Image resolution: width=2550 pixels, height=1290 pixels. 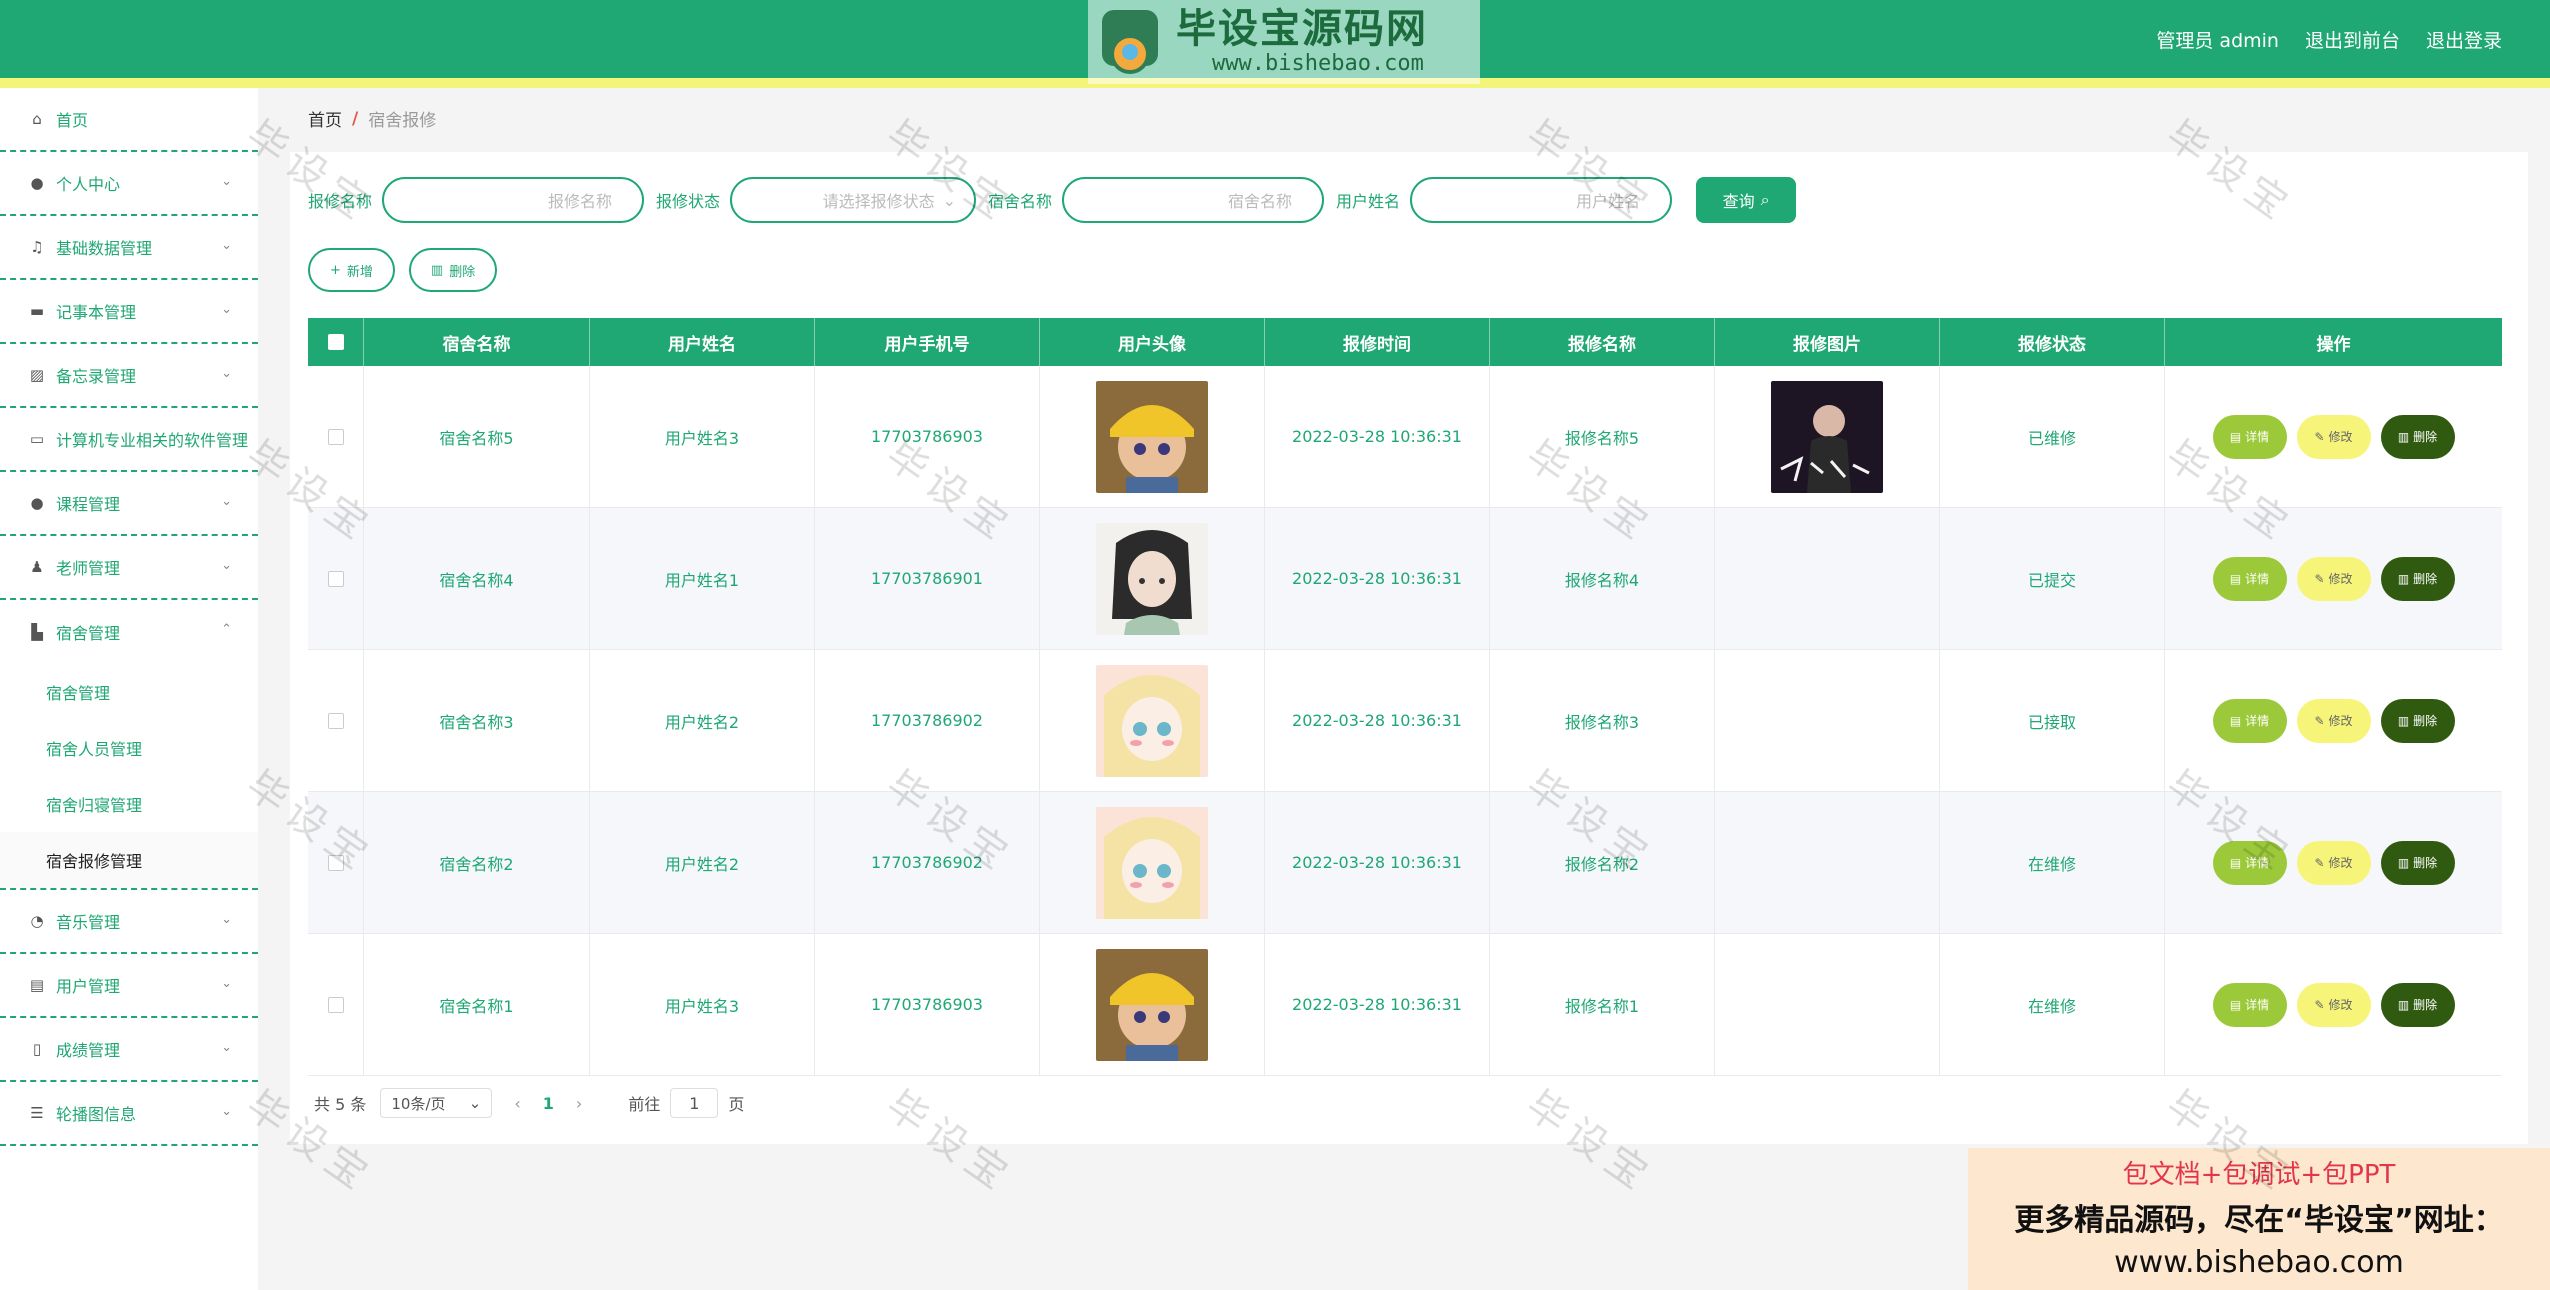 I want to click on cell-repair-name: 报修名称2, so click(x=1602, y=862).